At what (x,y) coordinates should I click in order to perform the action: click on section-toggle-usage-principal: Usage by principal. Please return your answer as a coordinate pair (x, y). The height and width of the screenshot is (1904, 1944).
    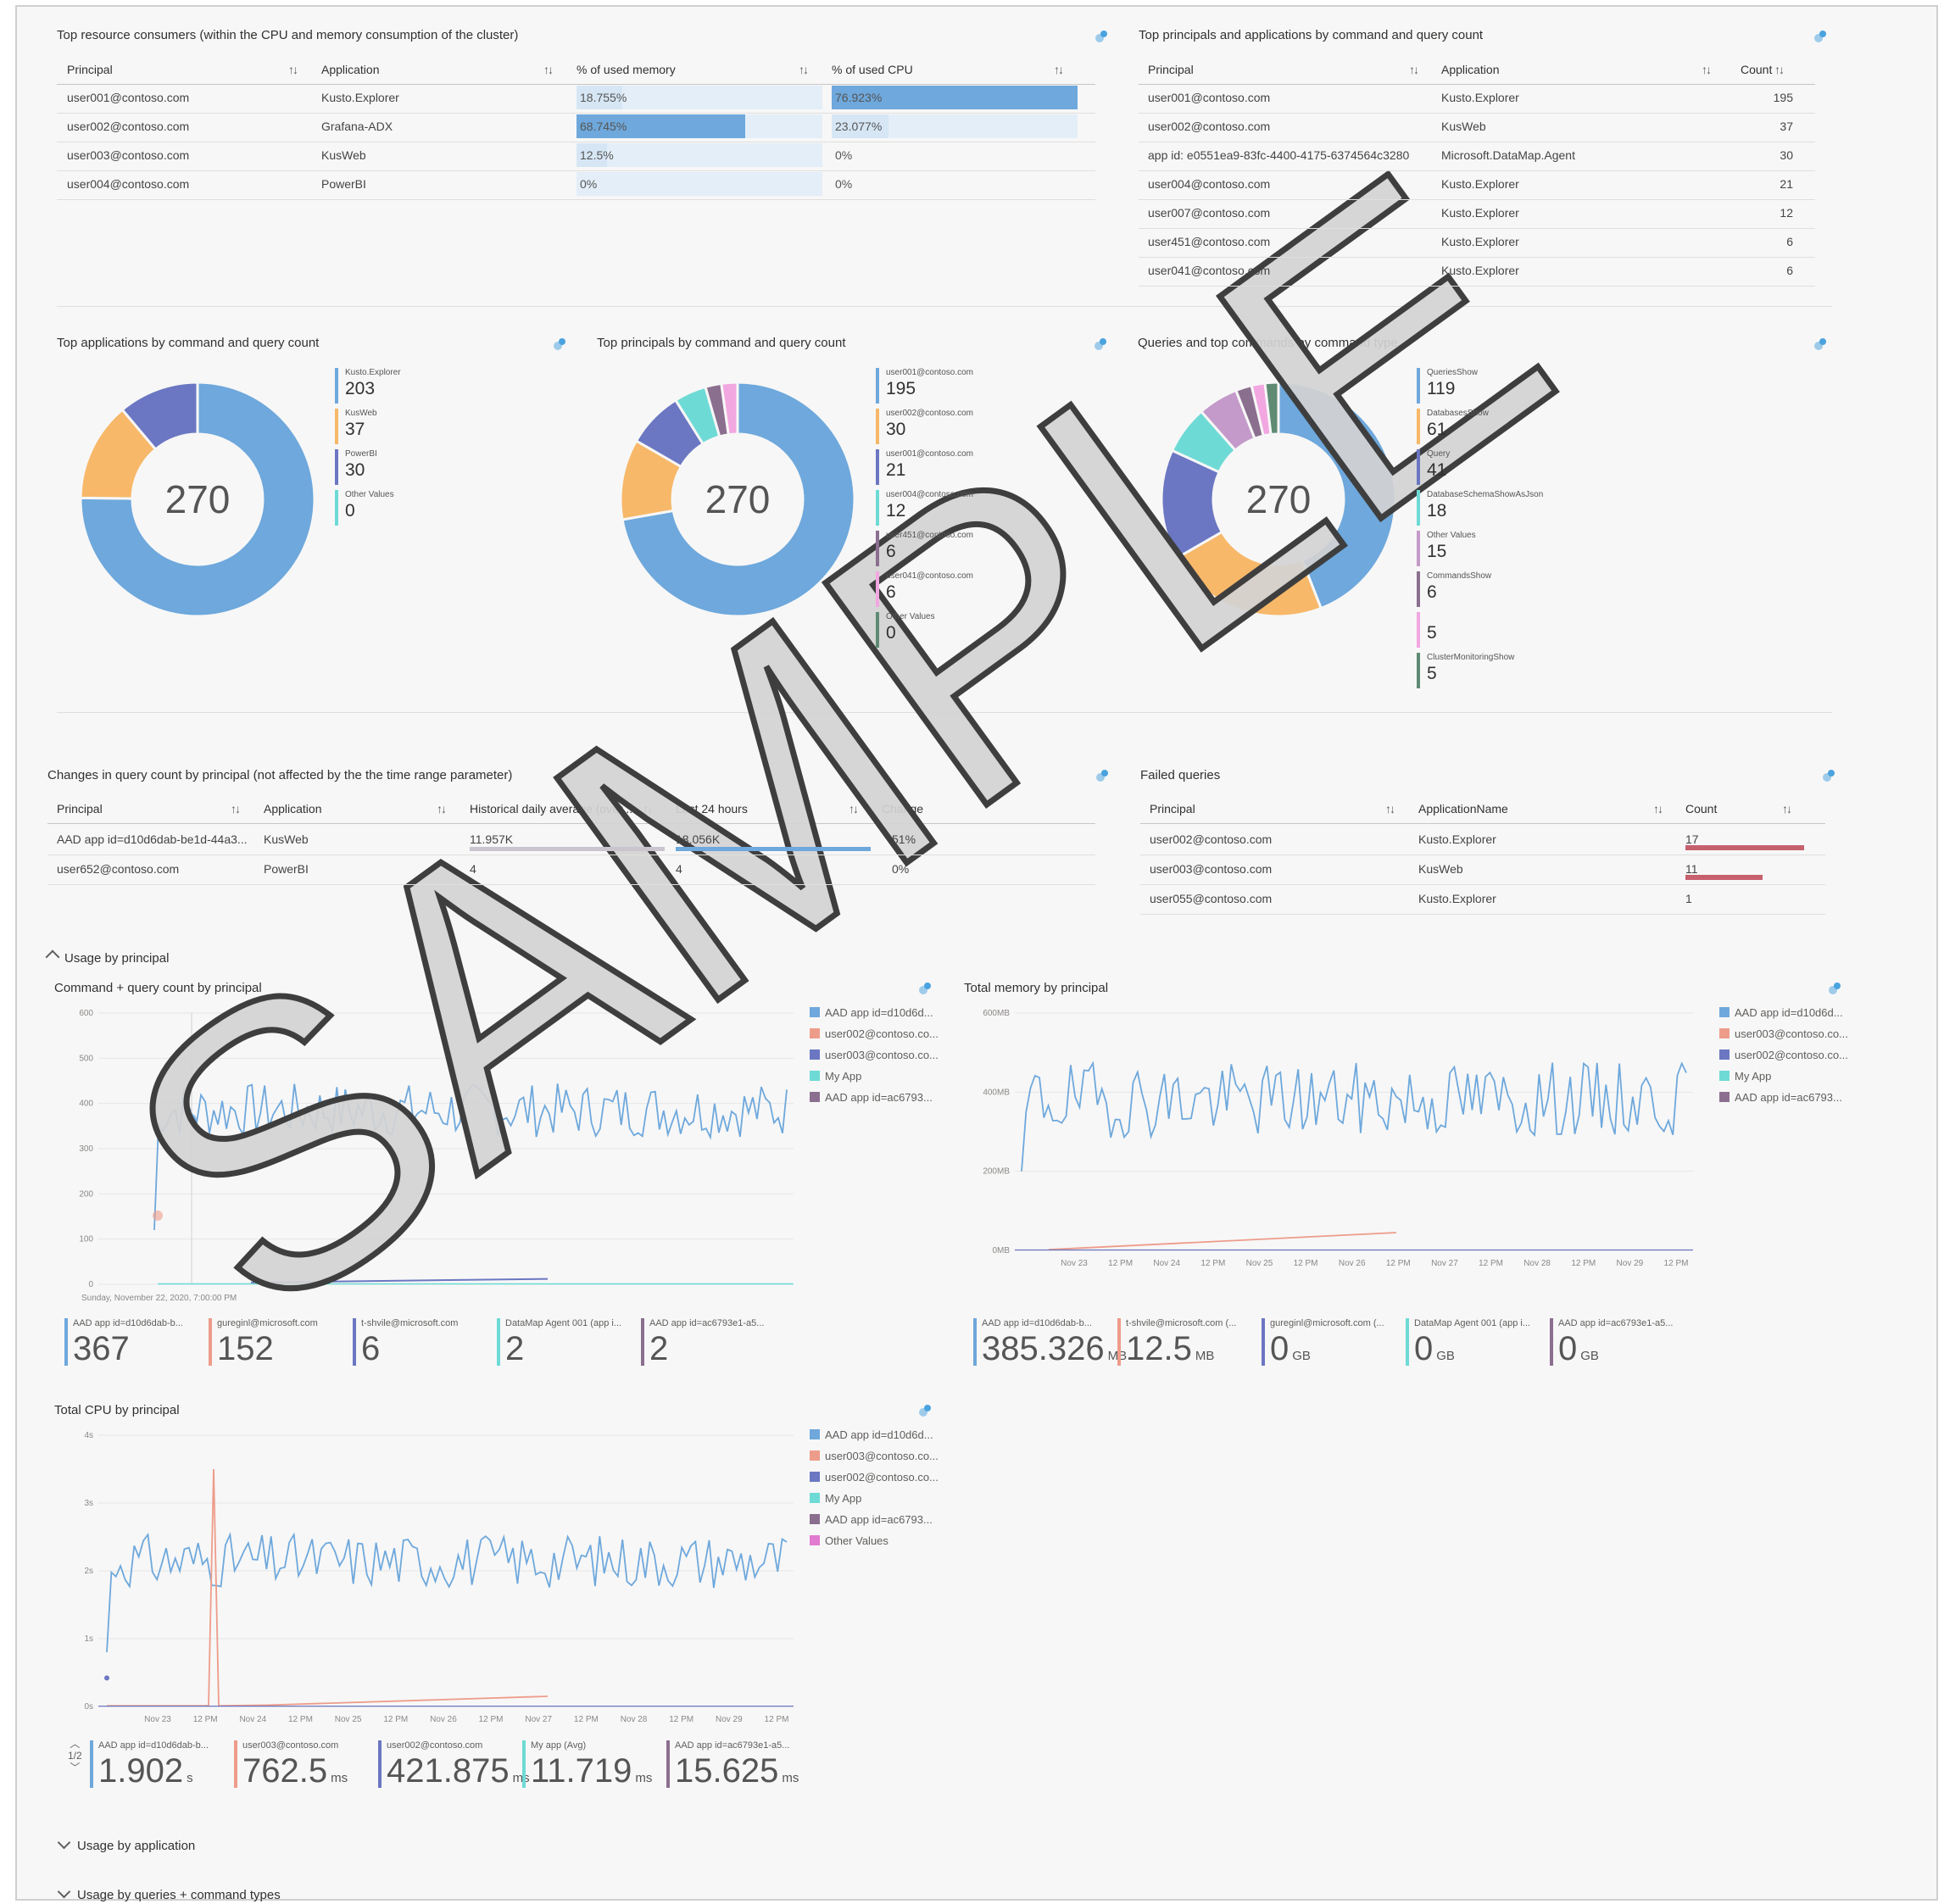
    Looking at the image, I should click on (106, 957).